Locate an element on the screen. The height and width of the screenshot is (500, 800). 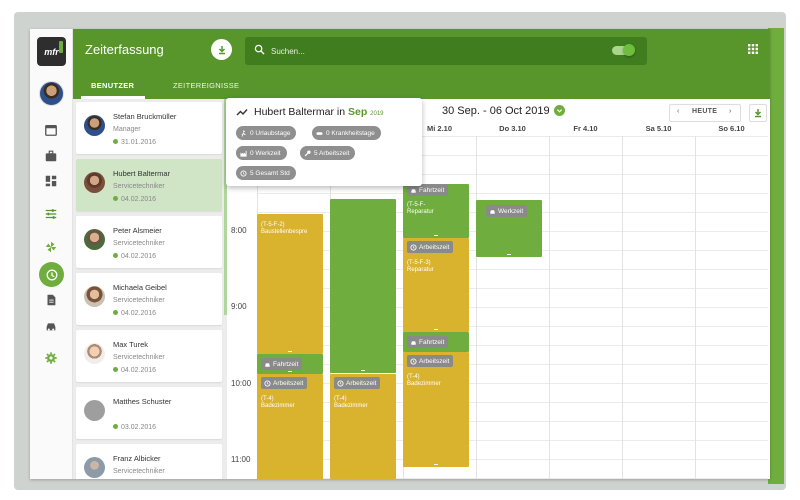
toggle-knob is located at coordinates (629, 50).